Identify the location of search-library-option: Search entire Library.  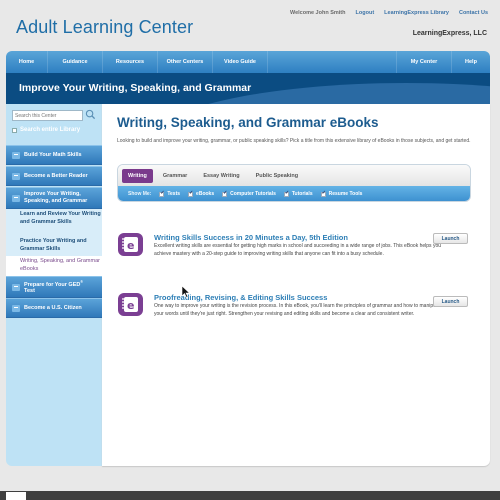
(46, 130).